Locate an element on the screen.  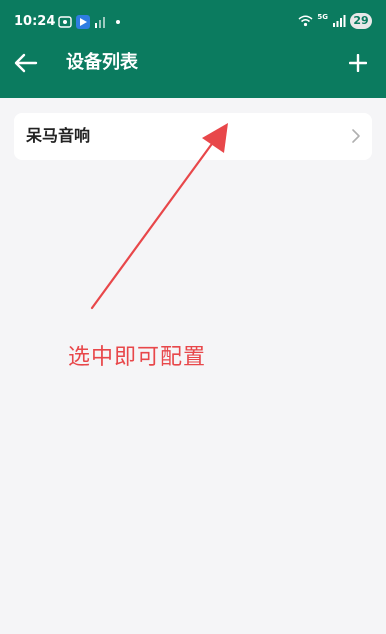
device-name: 呆马音响 is located at coordinates (58, 135).